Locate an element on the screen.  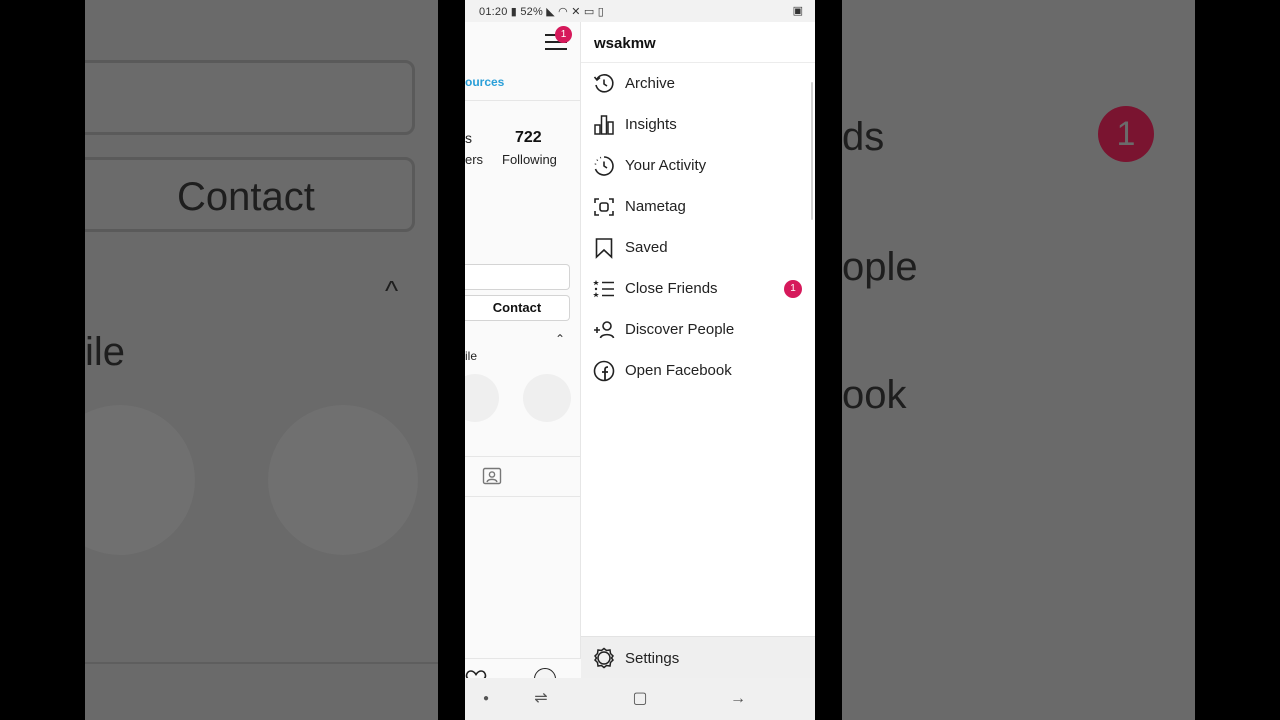
menu-item-close-friends: Close Friends 1 is located at coordinates (698, 288).